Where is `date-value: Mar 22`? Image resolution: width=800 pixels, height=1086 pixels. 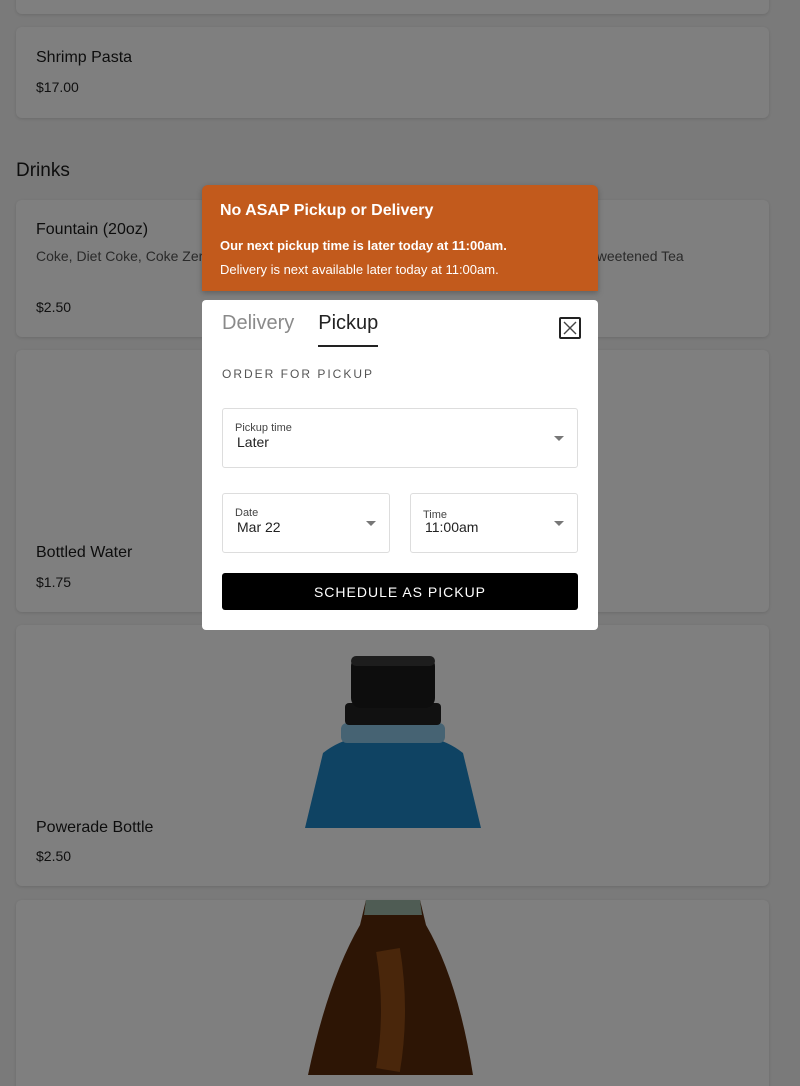
date-value: Mar 22 is located at coordinates (259, 527).